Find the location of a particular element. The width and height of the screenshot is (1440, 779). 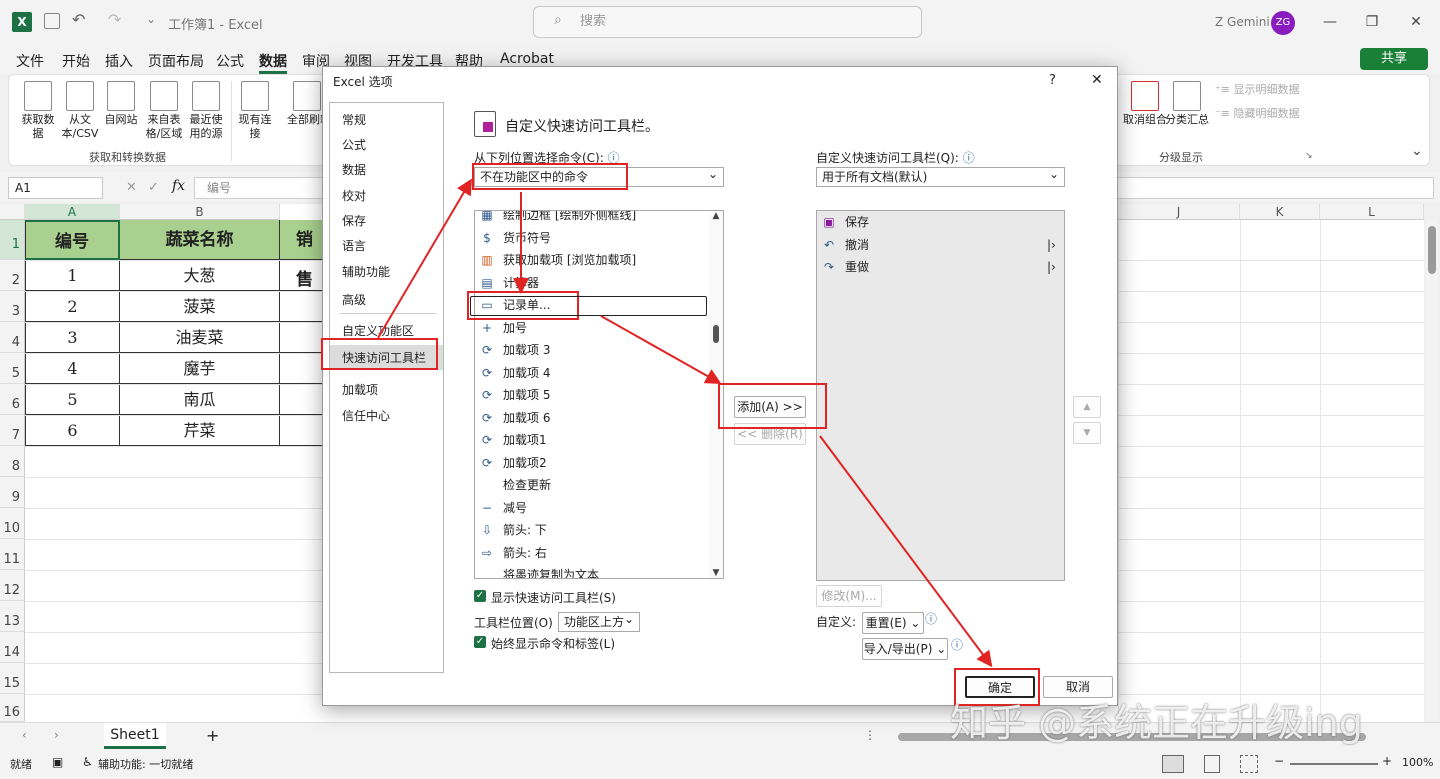

arrow-add-to-ok is located at coordinates (906, 551).